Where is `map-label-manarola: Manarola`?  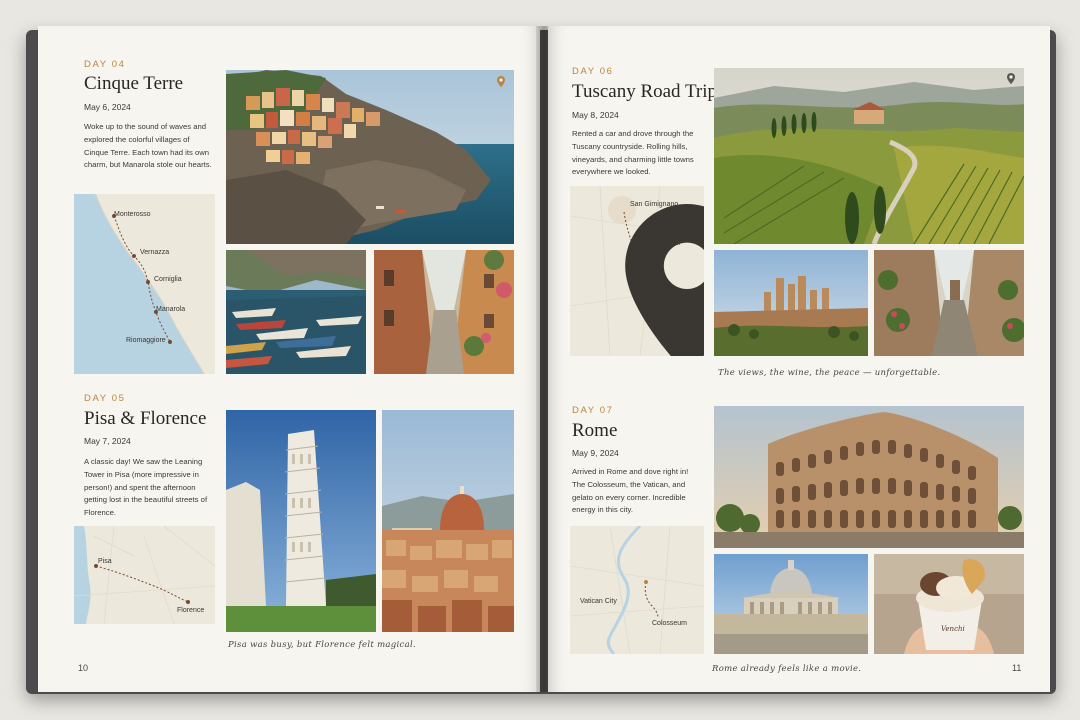
map-label-manarola: Manarola is located at coordinates (171, 309).